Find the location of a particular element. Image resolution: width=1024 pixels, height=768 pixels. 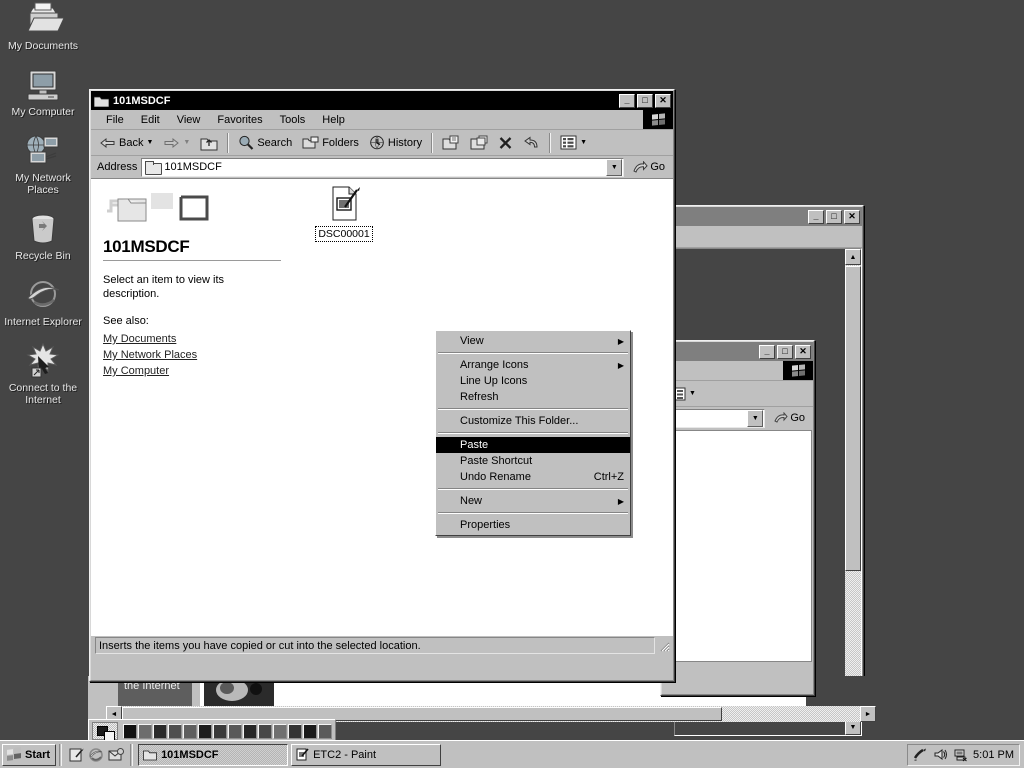

forward-button: ▼ is located at coordinates (176, 143).